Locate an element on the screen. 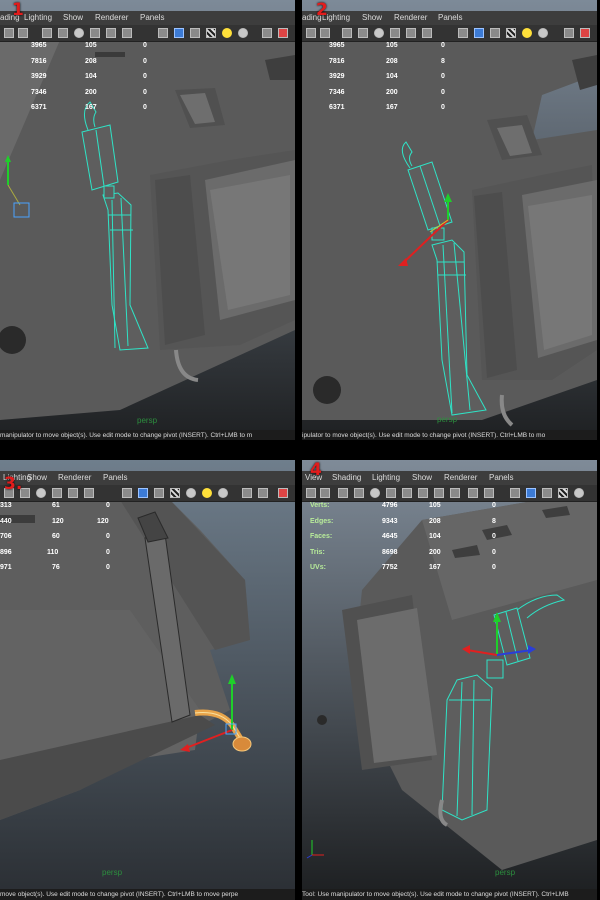 Image resolution: width=600 pixels, height=900 pixels. sphere-light-icon is located at coordinates (223, 493).